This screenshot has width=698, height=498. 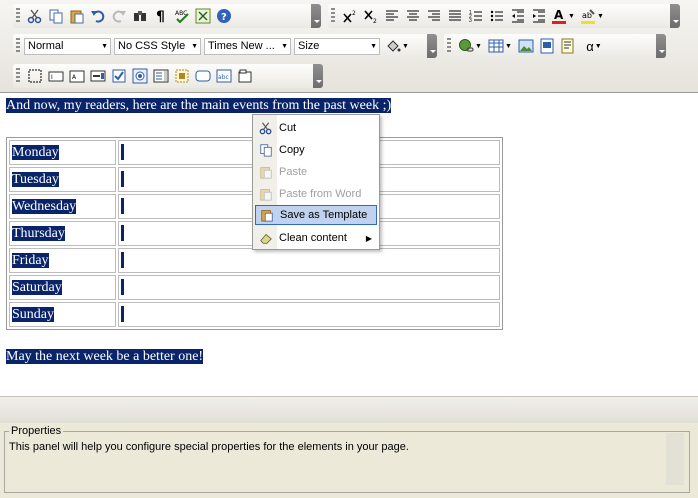 I want to click on toolbar-edit: ¶ ABC ?, so click(x=167, y=16).